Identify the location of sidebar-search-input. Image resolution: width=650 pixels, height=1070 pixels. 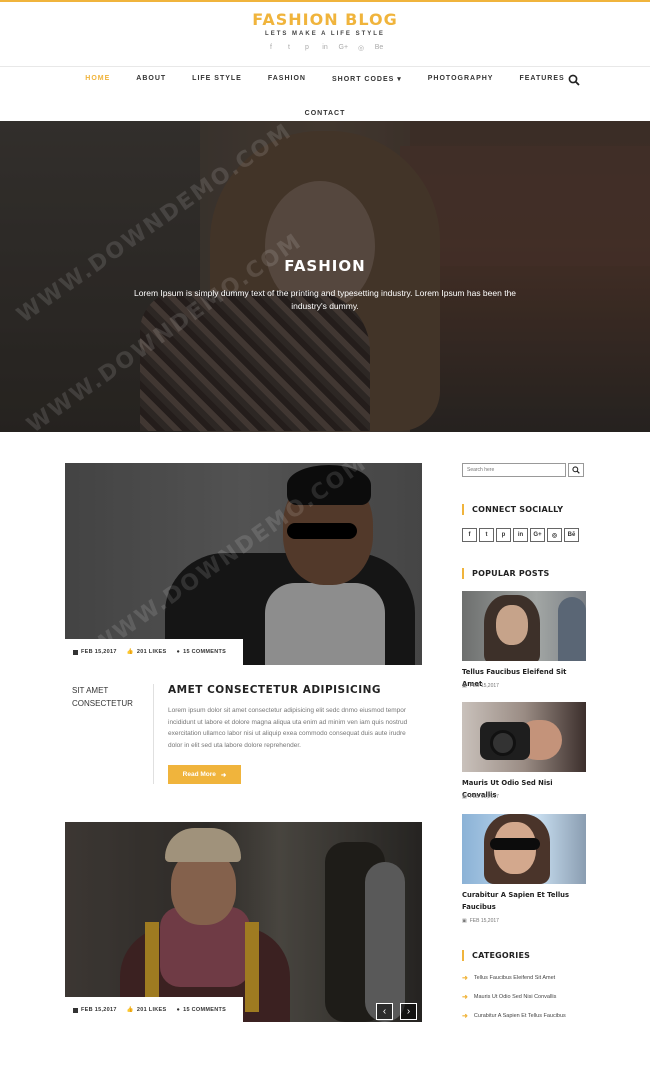
(514, 470).